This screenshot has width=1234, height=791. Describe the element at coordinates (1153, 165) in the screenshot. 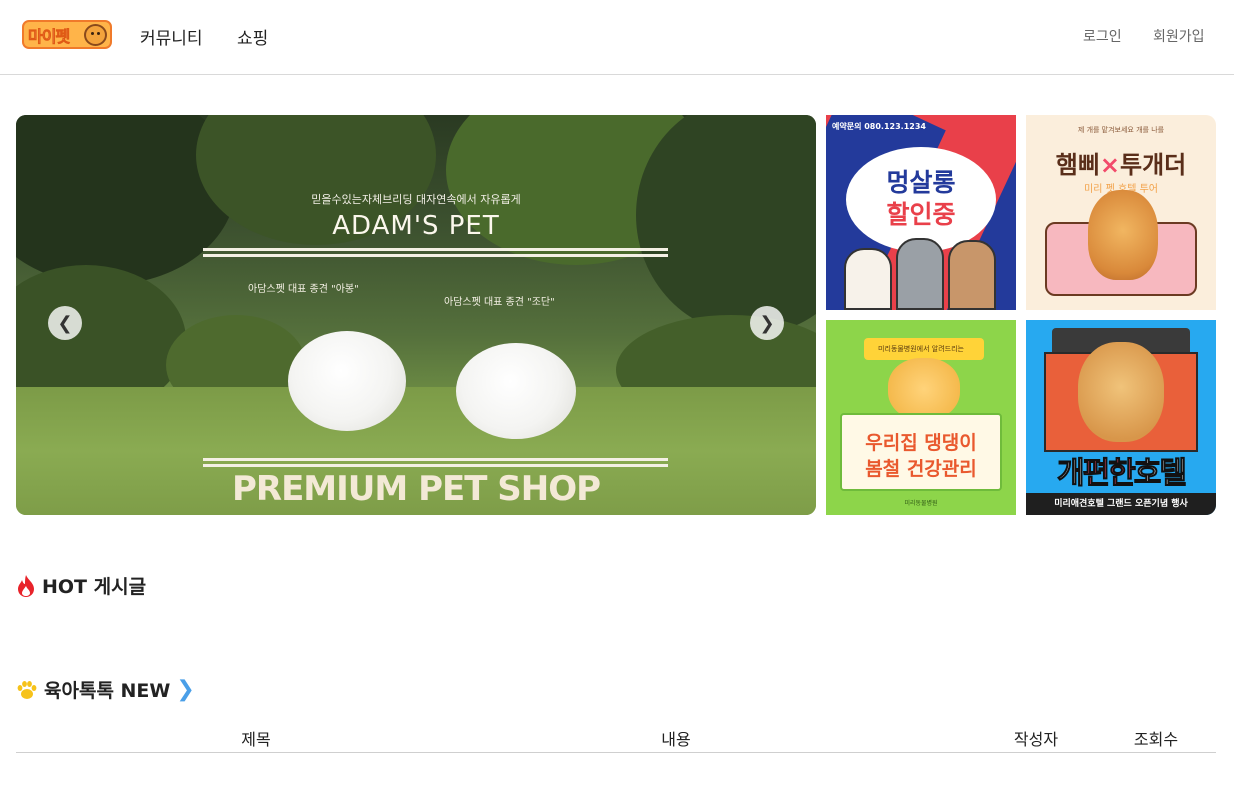

I see `banner-title-right: 투개더` at that location.